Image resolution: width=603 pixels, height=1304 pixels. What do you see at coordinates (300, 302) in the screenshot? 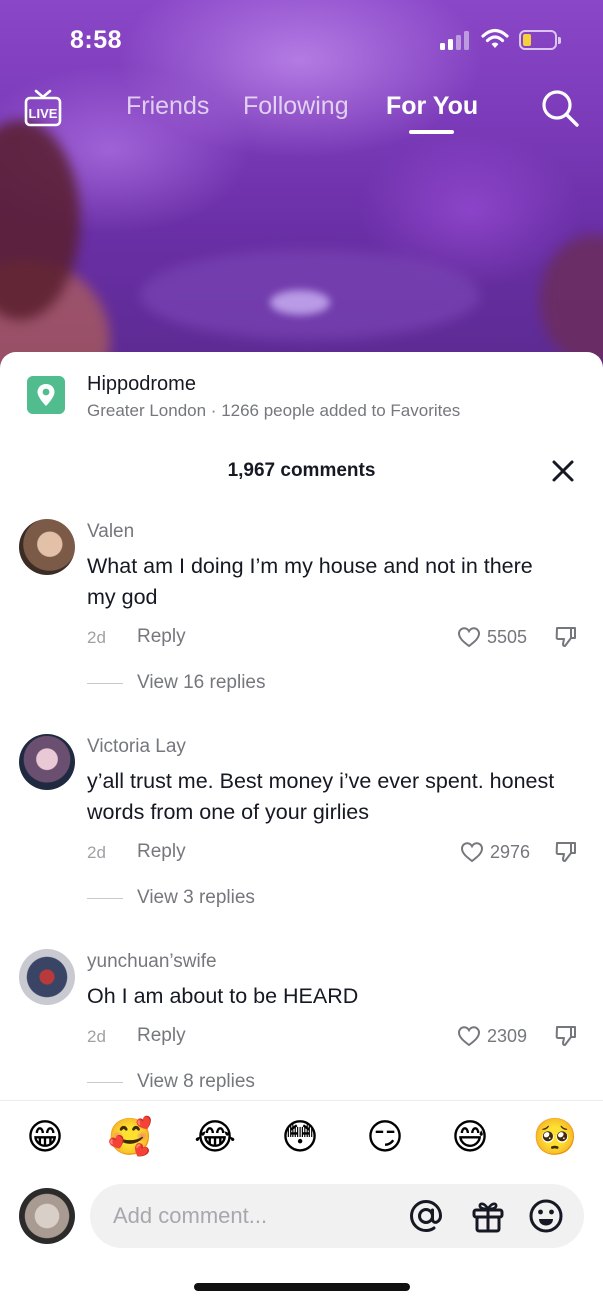
I see `video-stage-light` at bounding box center [300, 302].